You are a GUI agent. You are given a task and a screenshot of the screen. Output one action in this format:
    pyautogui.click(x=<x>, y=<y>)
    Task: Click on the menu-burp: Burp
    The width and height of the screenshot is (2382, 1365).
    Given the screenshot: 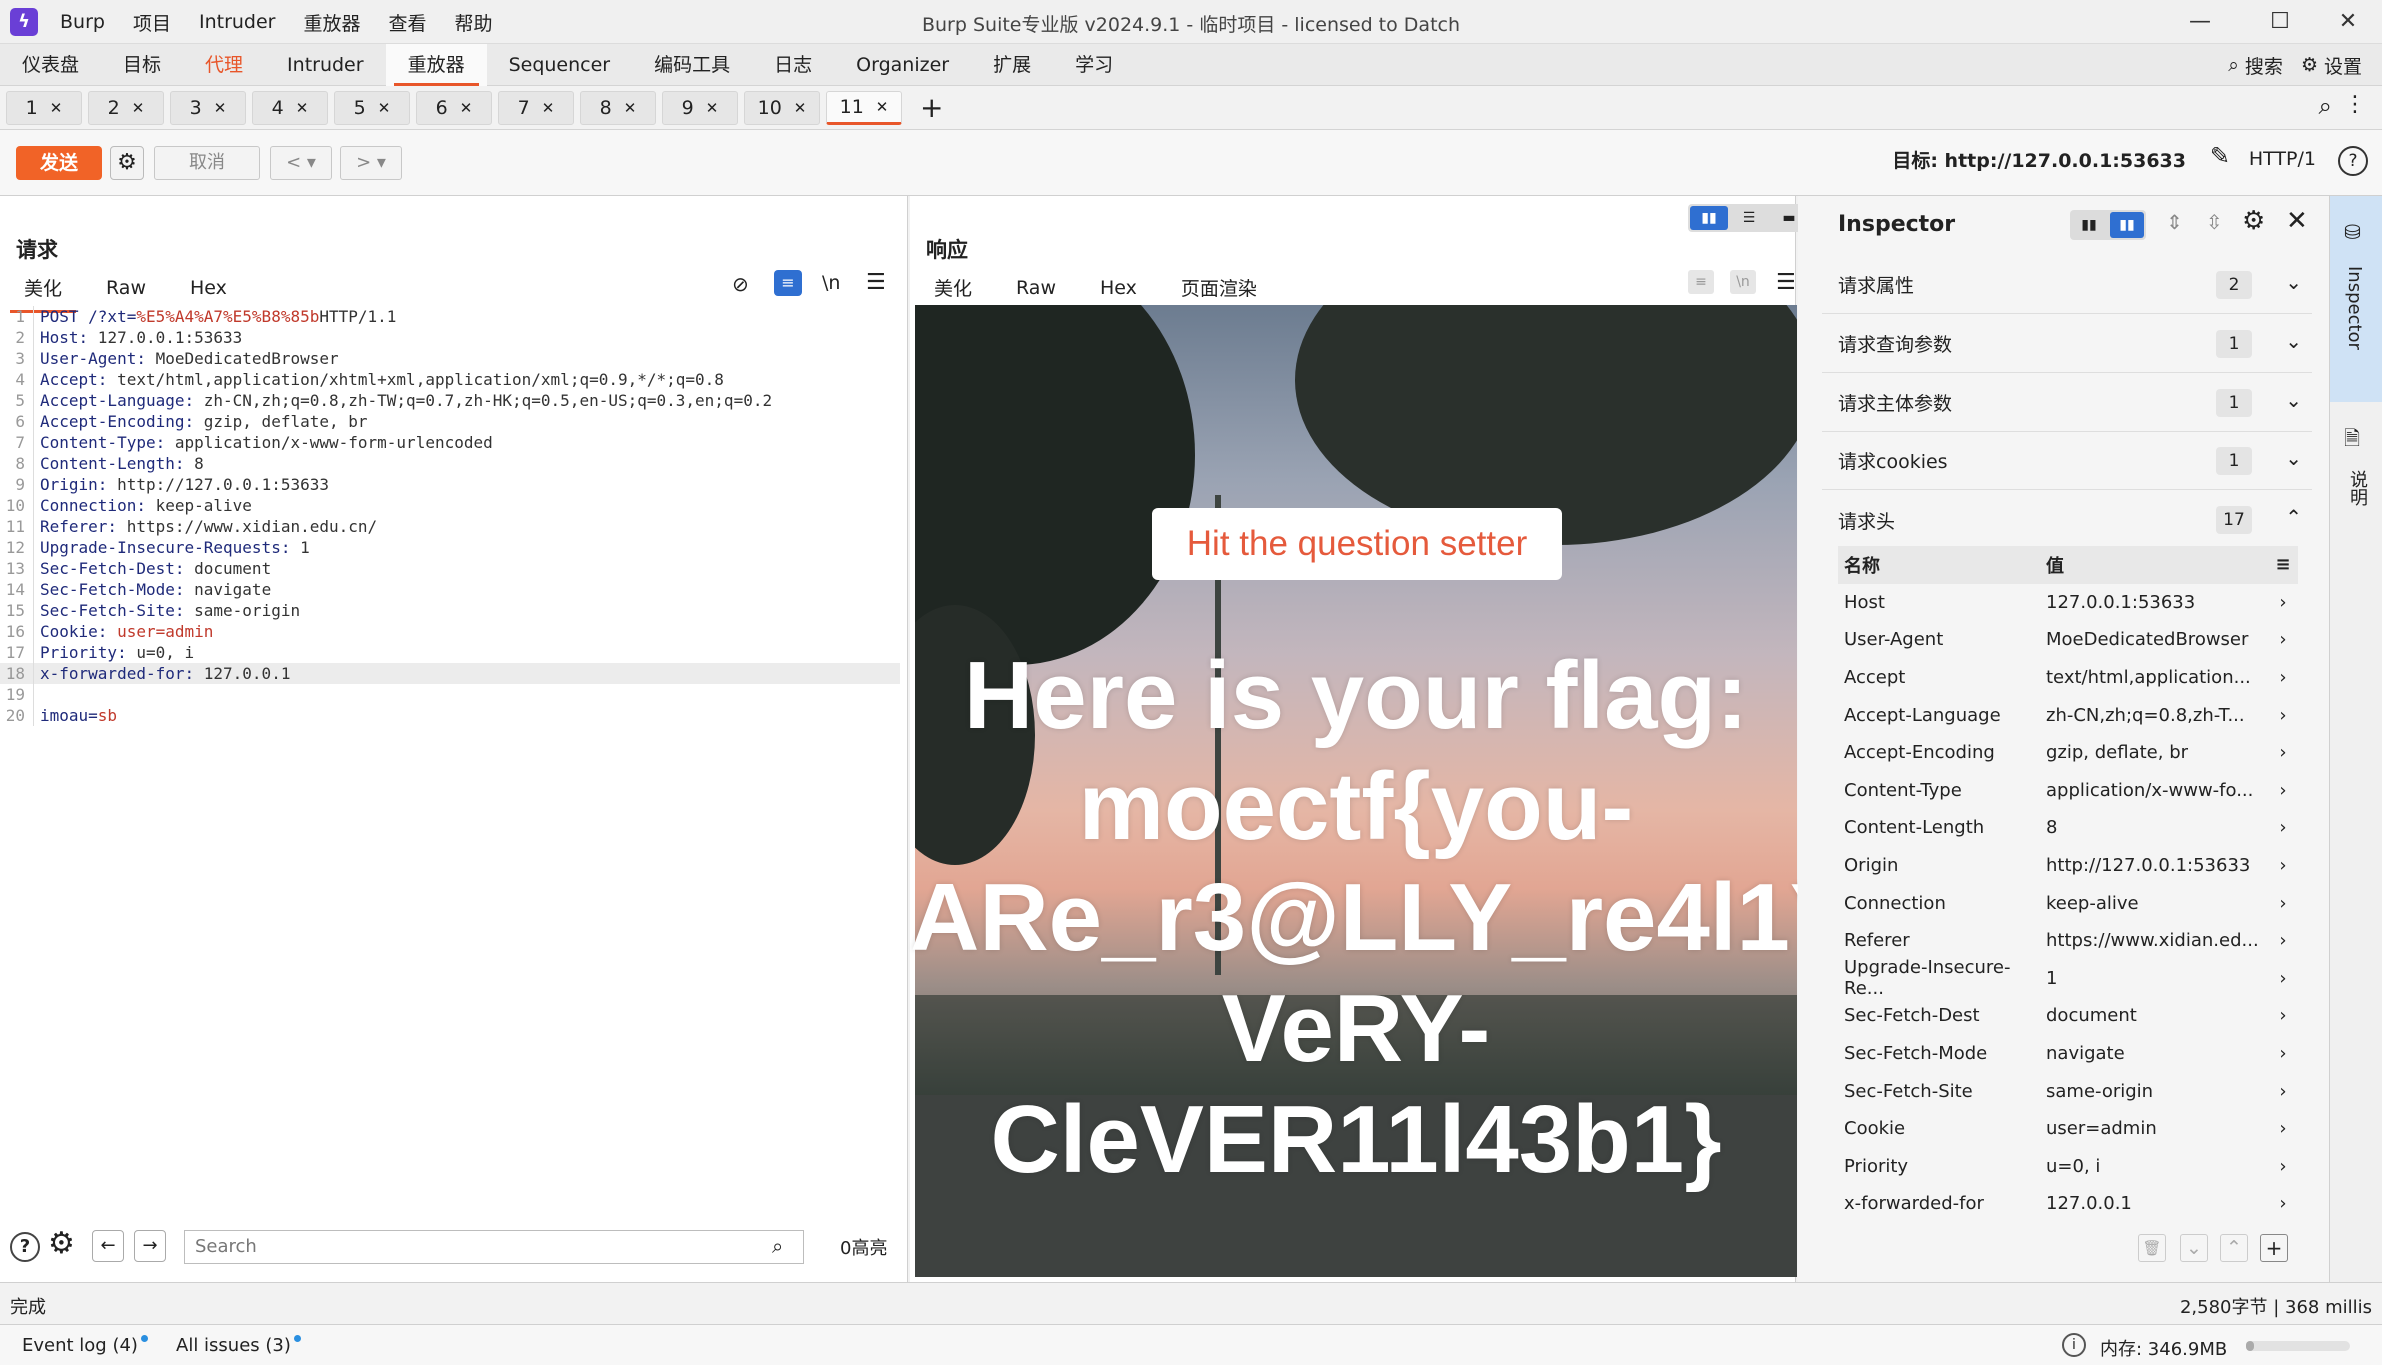 What is the action you would take?
    pyautogui.click(x=82, y=22)
    